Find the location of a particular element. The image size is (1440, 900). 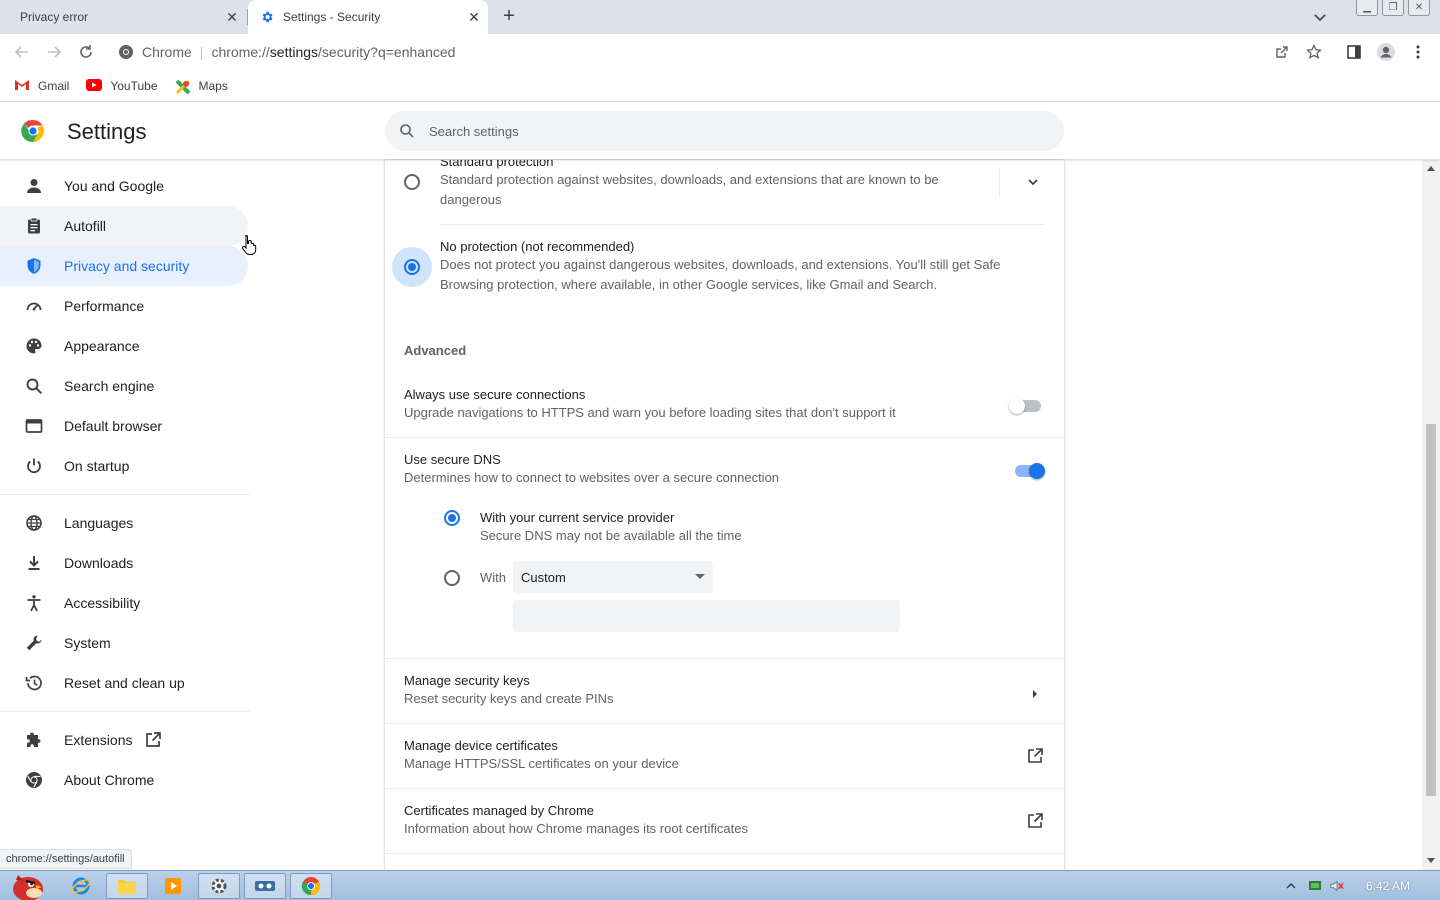

sidebar-item-performance: Performance is located at coordinates (124, 306).